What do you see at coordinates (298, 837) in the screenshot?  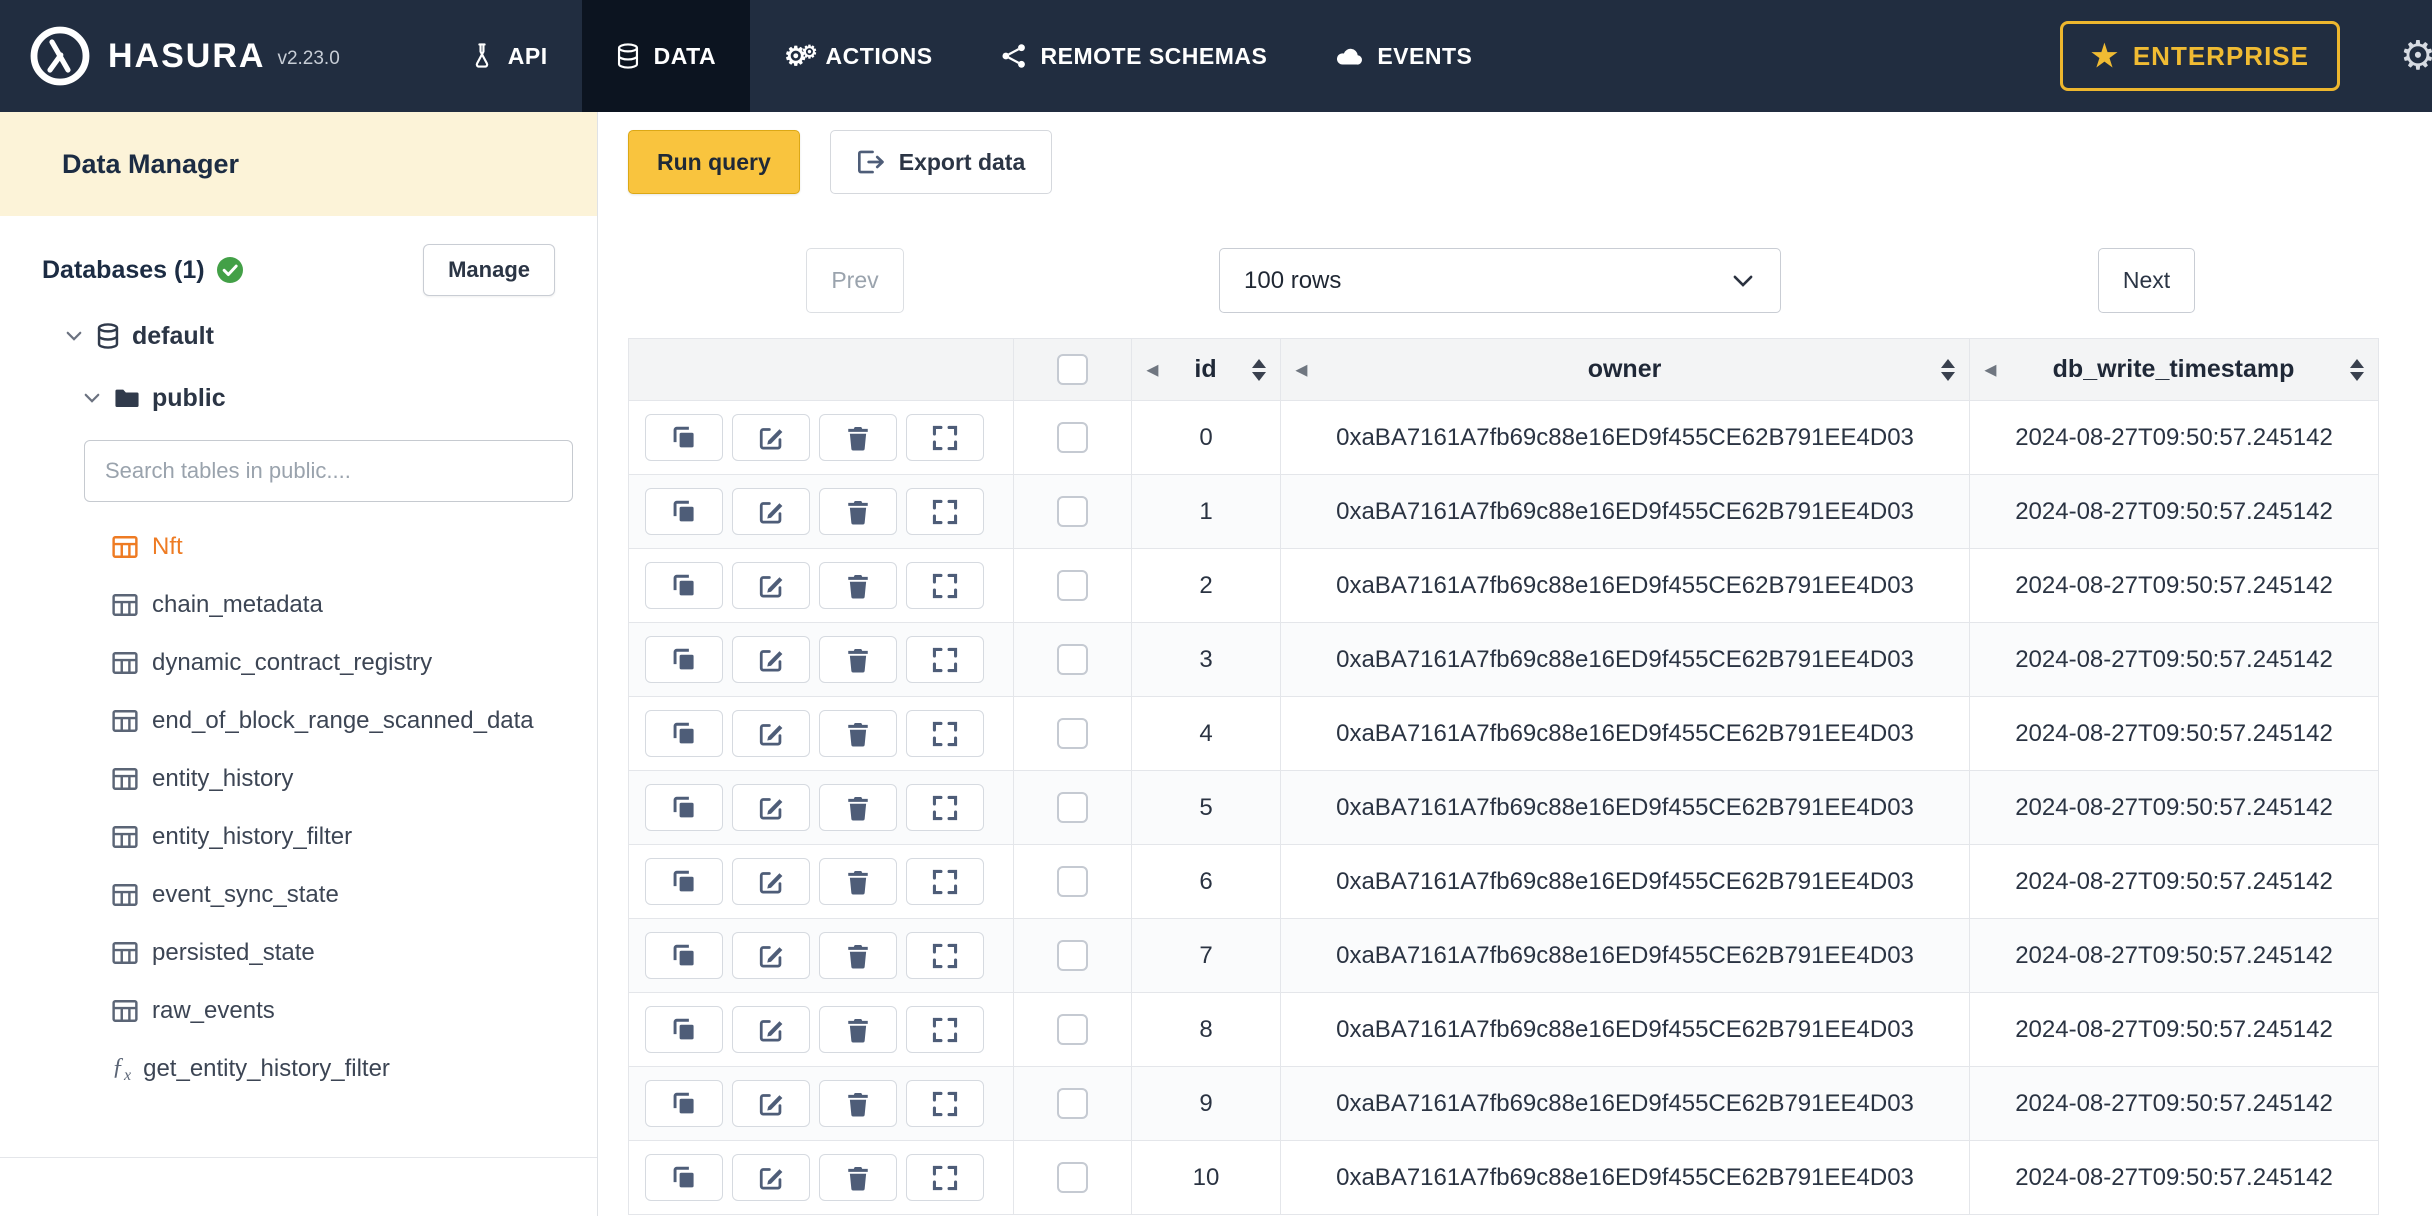 I see `sidebar-item-table: entity_history_filter` at bounding box center [298, 837].